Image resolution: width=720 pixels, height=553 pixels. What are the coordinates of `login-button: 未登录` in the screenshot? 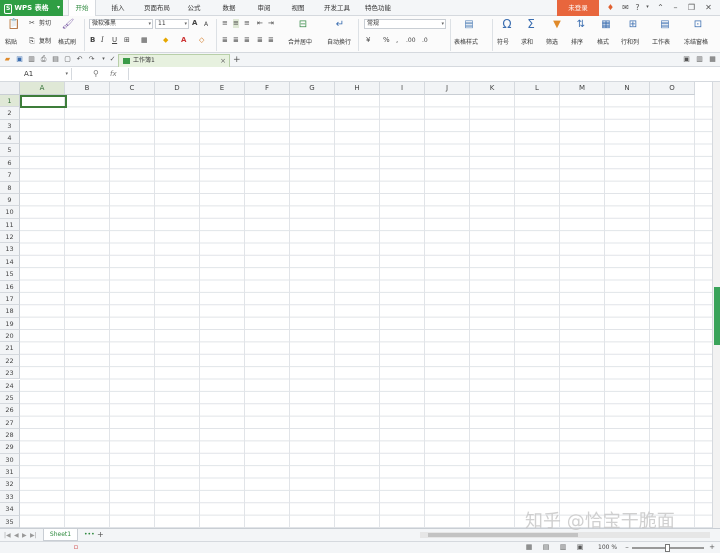 It's located at (578, 8).